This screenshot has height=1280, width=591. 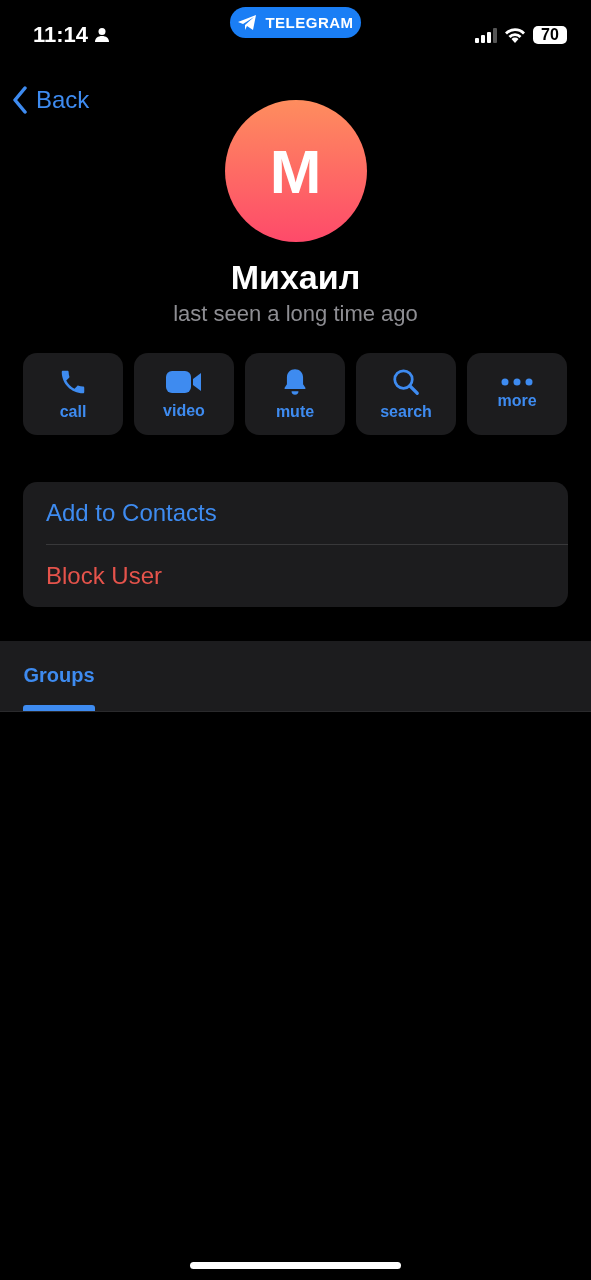 What do you see at coordinates (515, 35) in the screenshot?
I see `wifi-icon` at bounding box center [515, 35].